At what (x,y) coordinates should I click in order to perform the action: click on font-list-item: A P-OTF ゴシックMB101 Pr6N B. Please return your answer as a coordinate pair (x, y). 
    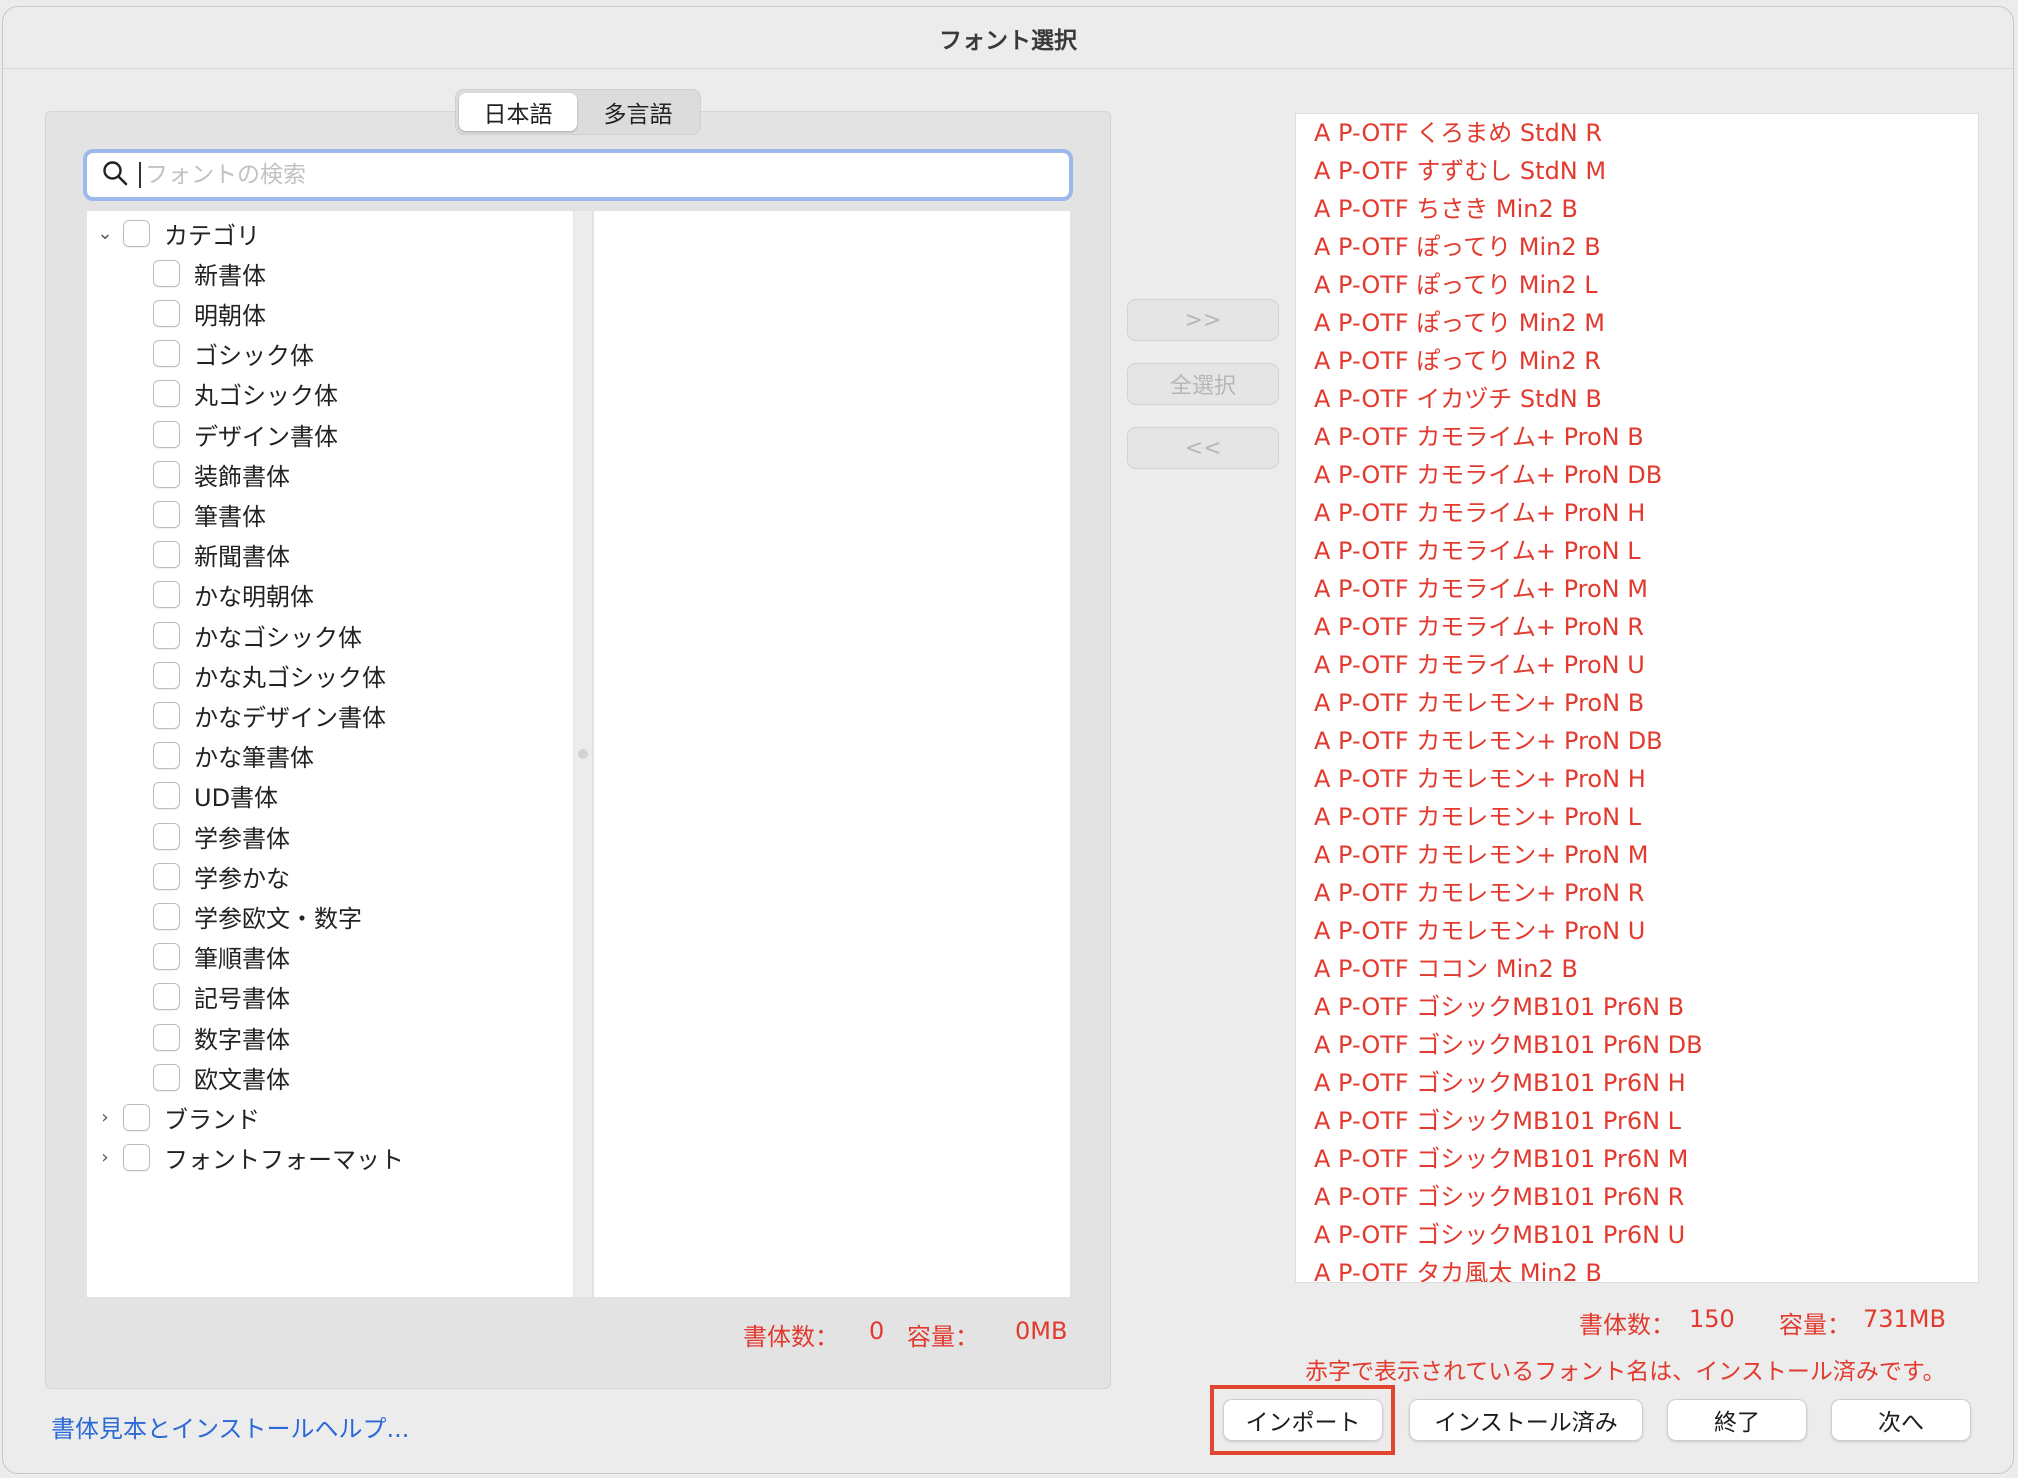
    Looking at the image, I should click on (1637, 1007).